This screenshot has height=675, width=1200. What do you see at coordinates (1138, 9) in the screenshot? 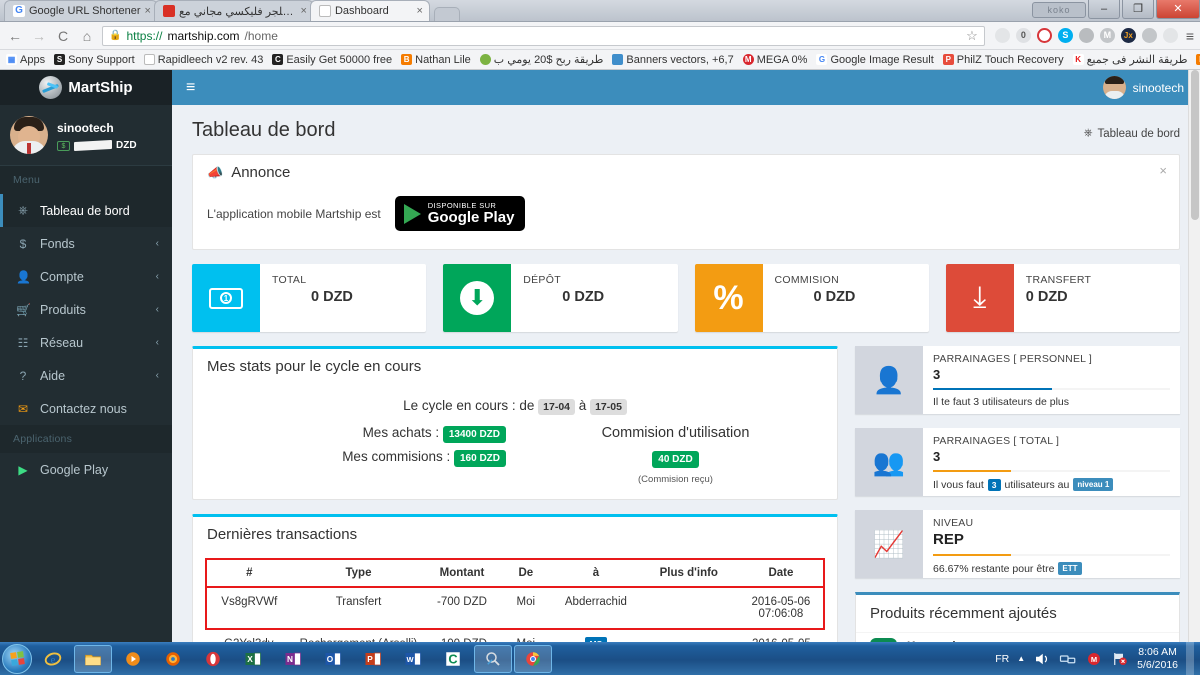
I see `maximize-button: ❐` at bounding box center [1138, 9].